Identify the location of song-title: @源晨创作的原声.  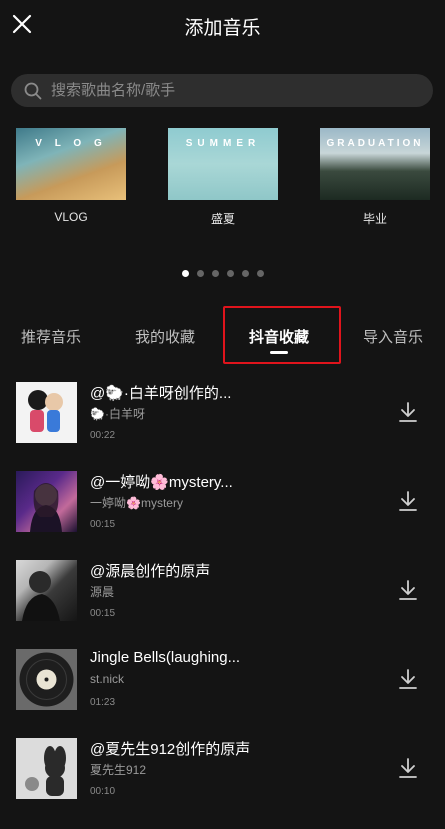
(150, 571).